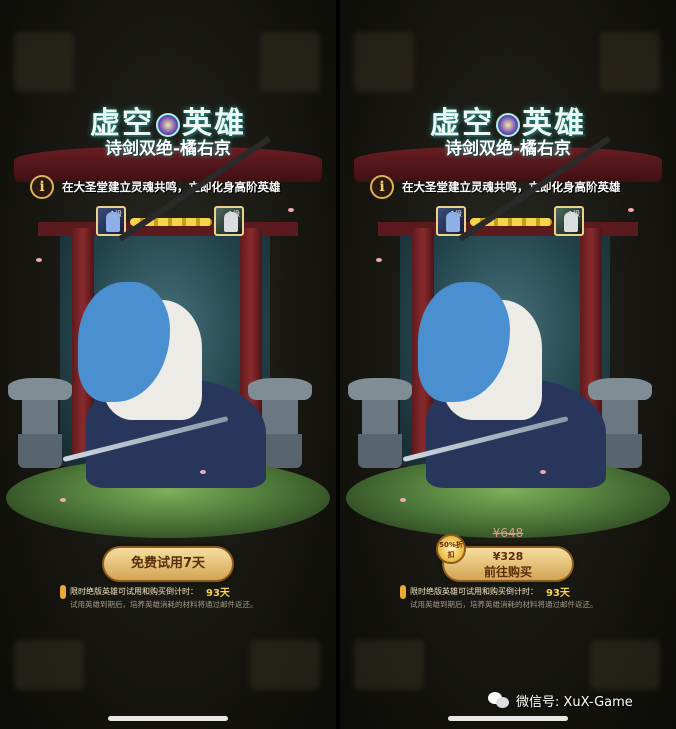  I want to click on original-price: ¥648, so click(508, 533).